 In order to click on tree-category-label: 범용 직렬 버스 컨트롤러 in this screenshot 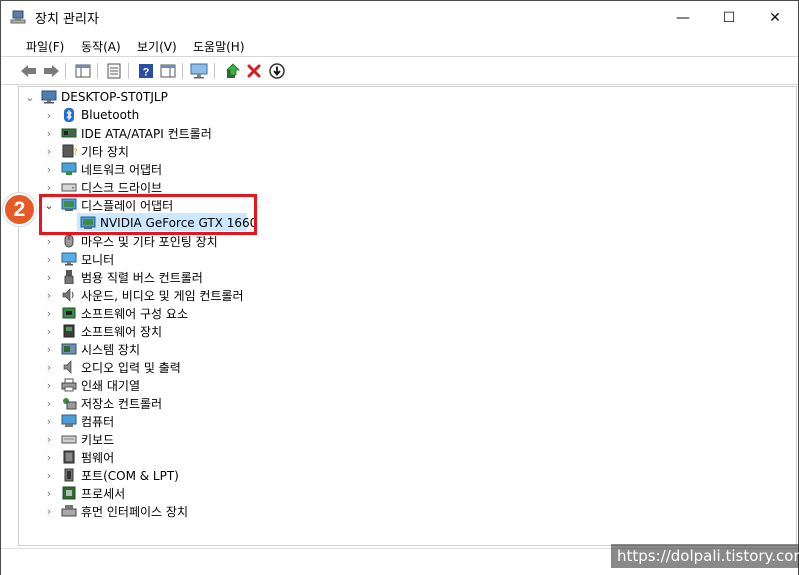, I will do `click(142, 277)`.